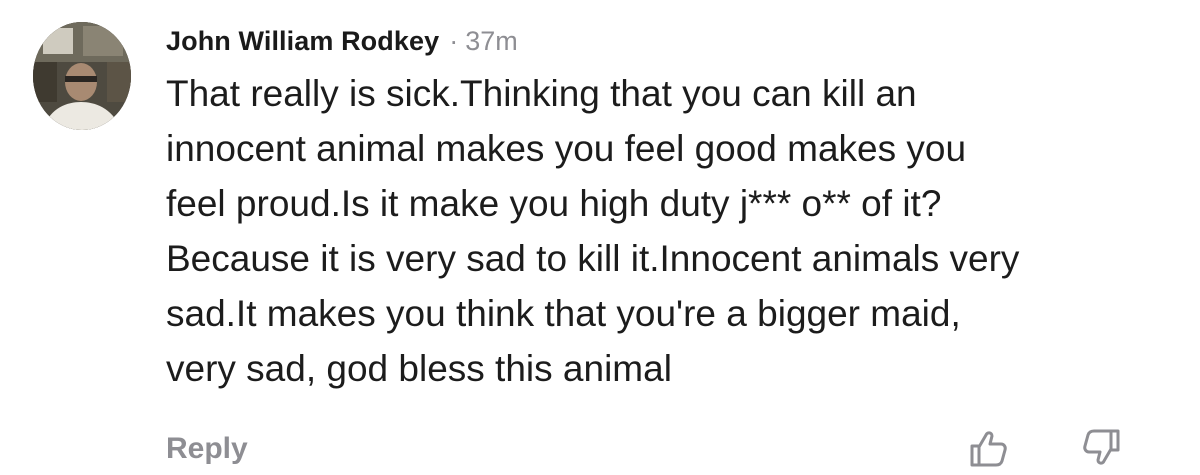  What do you see at coordinates (207, 449) in the screenshot?
I see `reply-button: Reply` at bounding box center [207, 449].